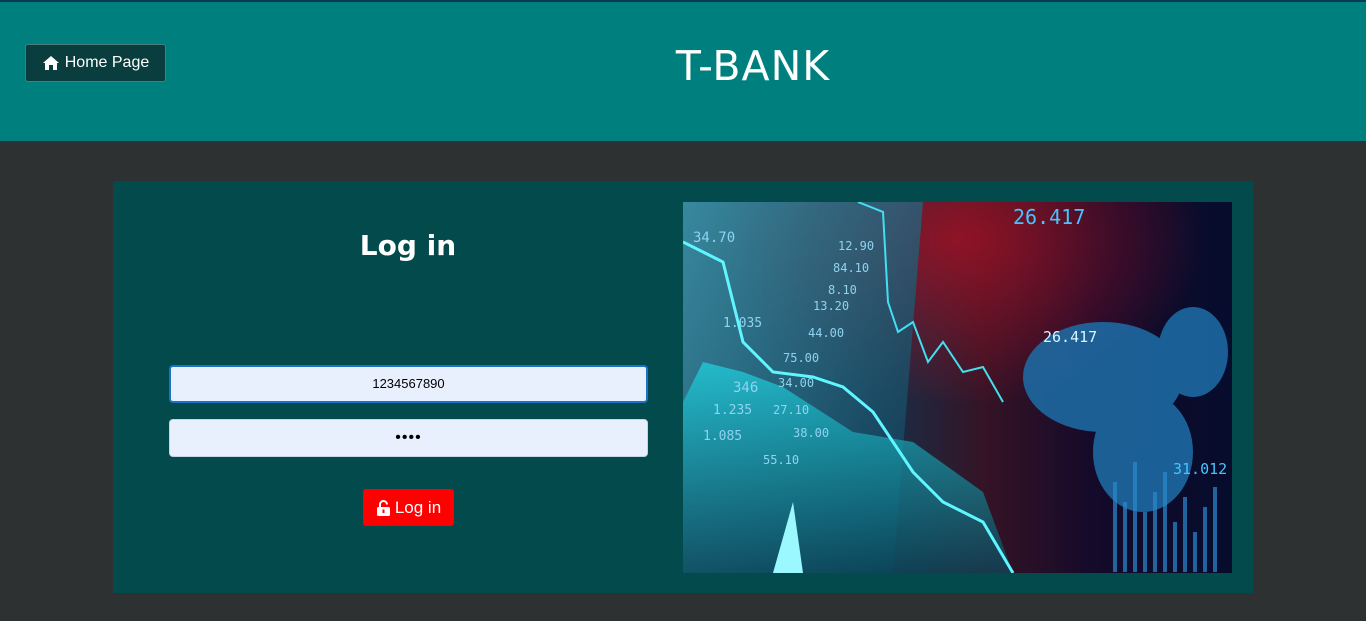  I want to click on brand-title: T-BANK, so click(753, 66).